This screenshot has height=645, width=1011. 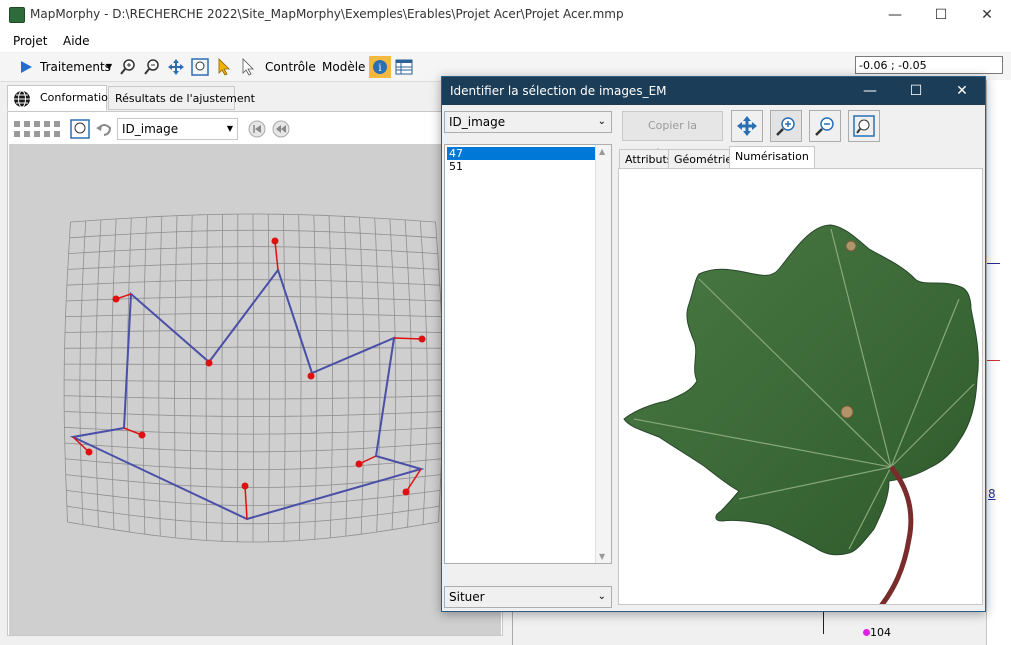 I want to click on situer-select: Situer ⌄, so click(x=528, y=597).